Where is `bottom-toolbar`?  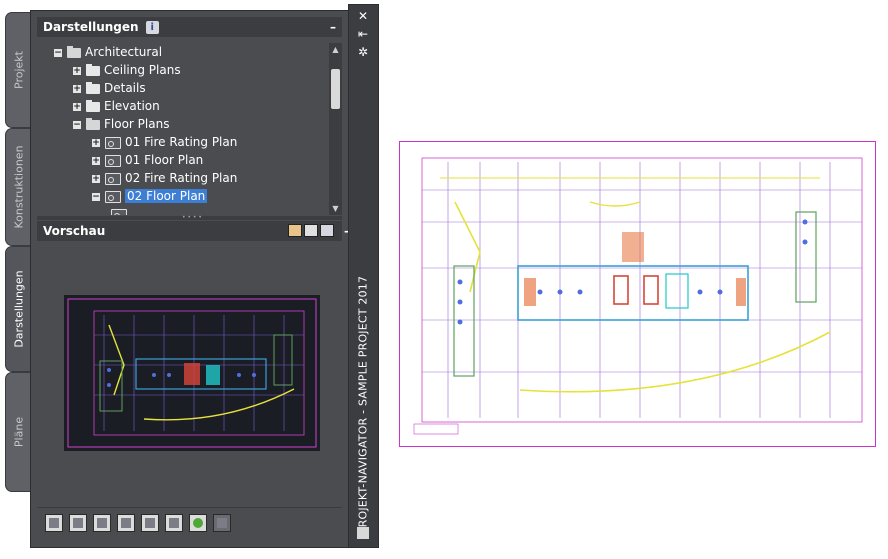
bottom-toolbar is located at coordinates (189, 523).